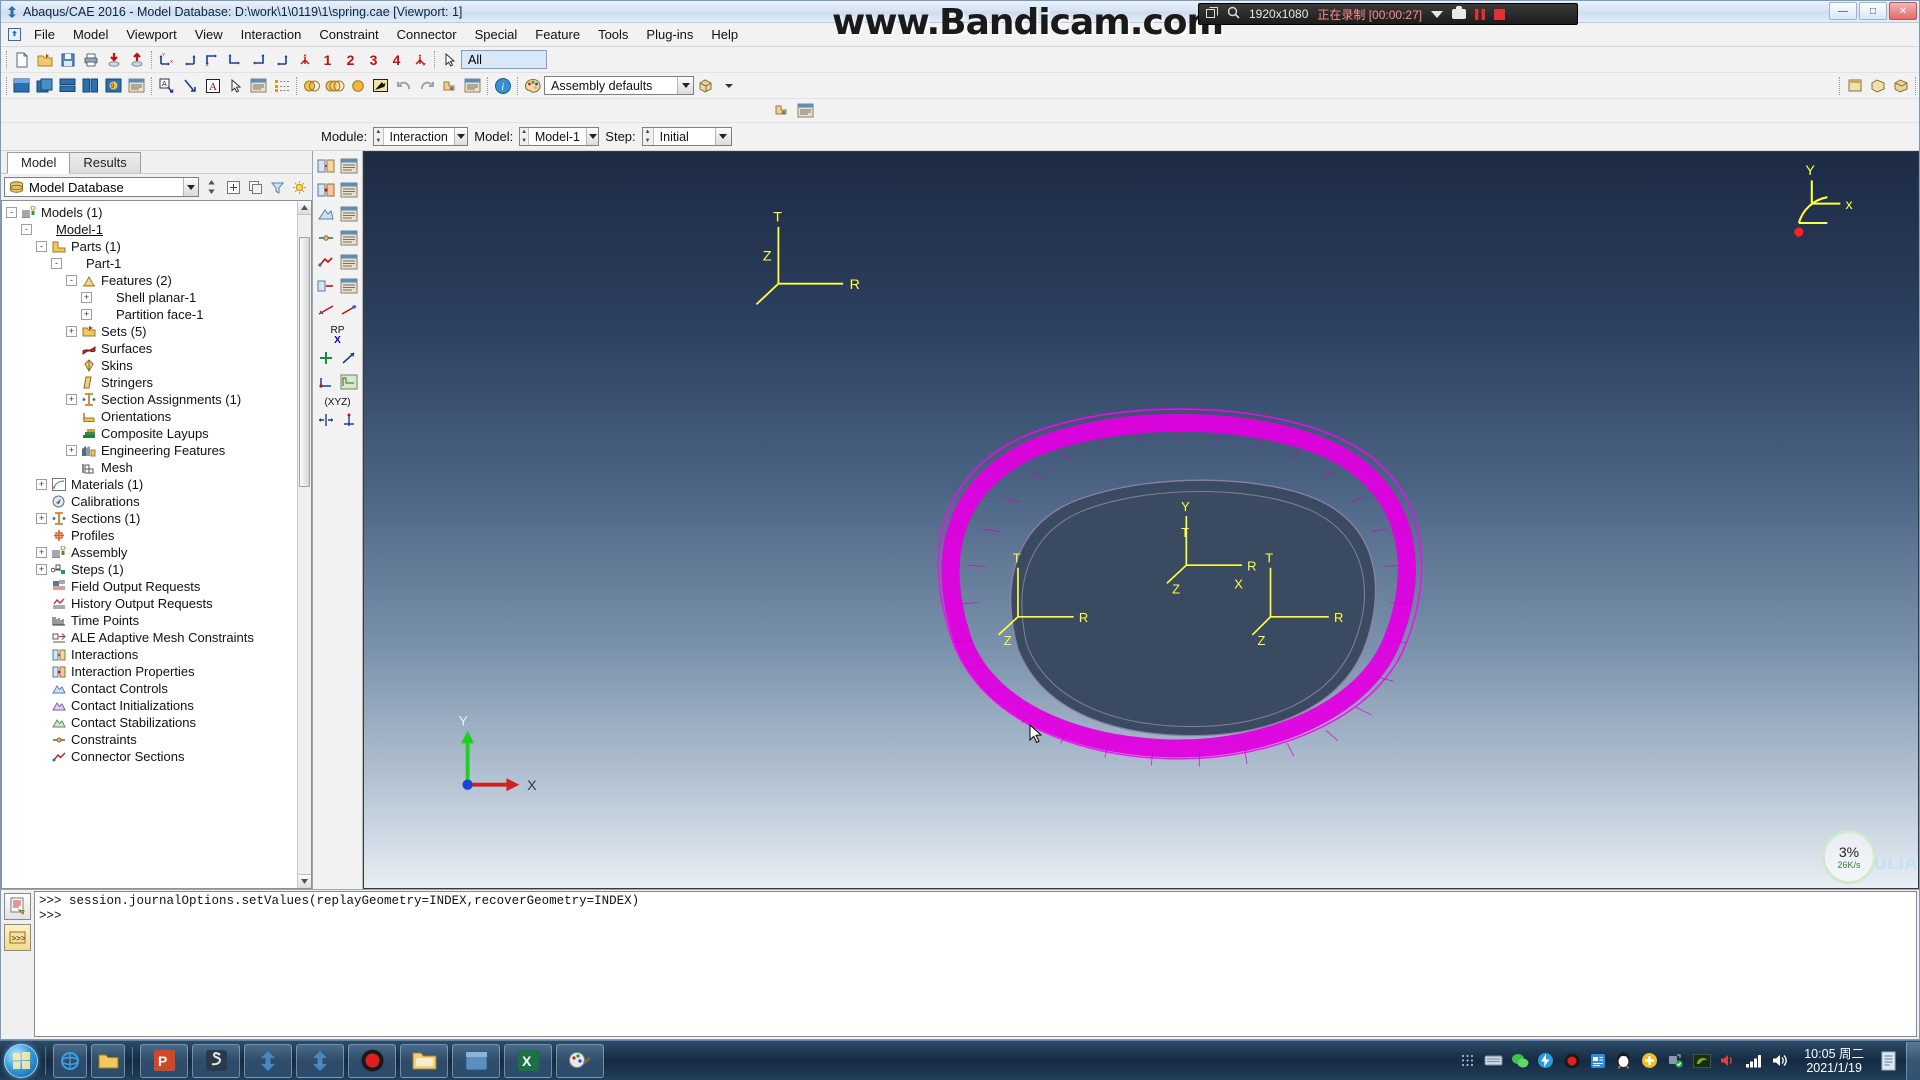 The image size is (1920, 1080). What do you see at coordinates (724, 34) in the screenshot?
I see `menu-item-help: Help` at bounding box center [724, 34].